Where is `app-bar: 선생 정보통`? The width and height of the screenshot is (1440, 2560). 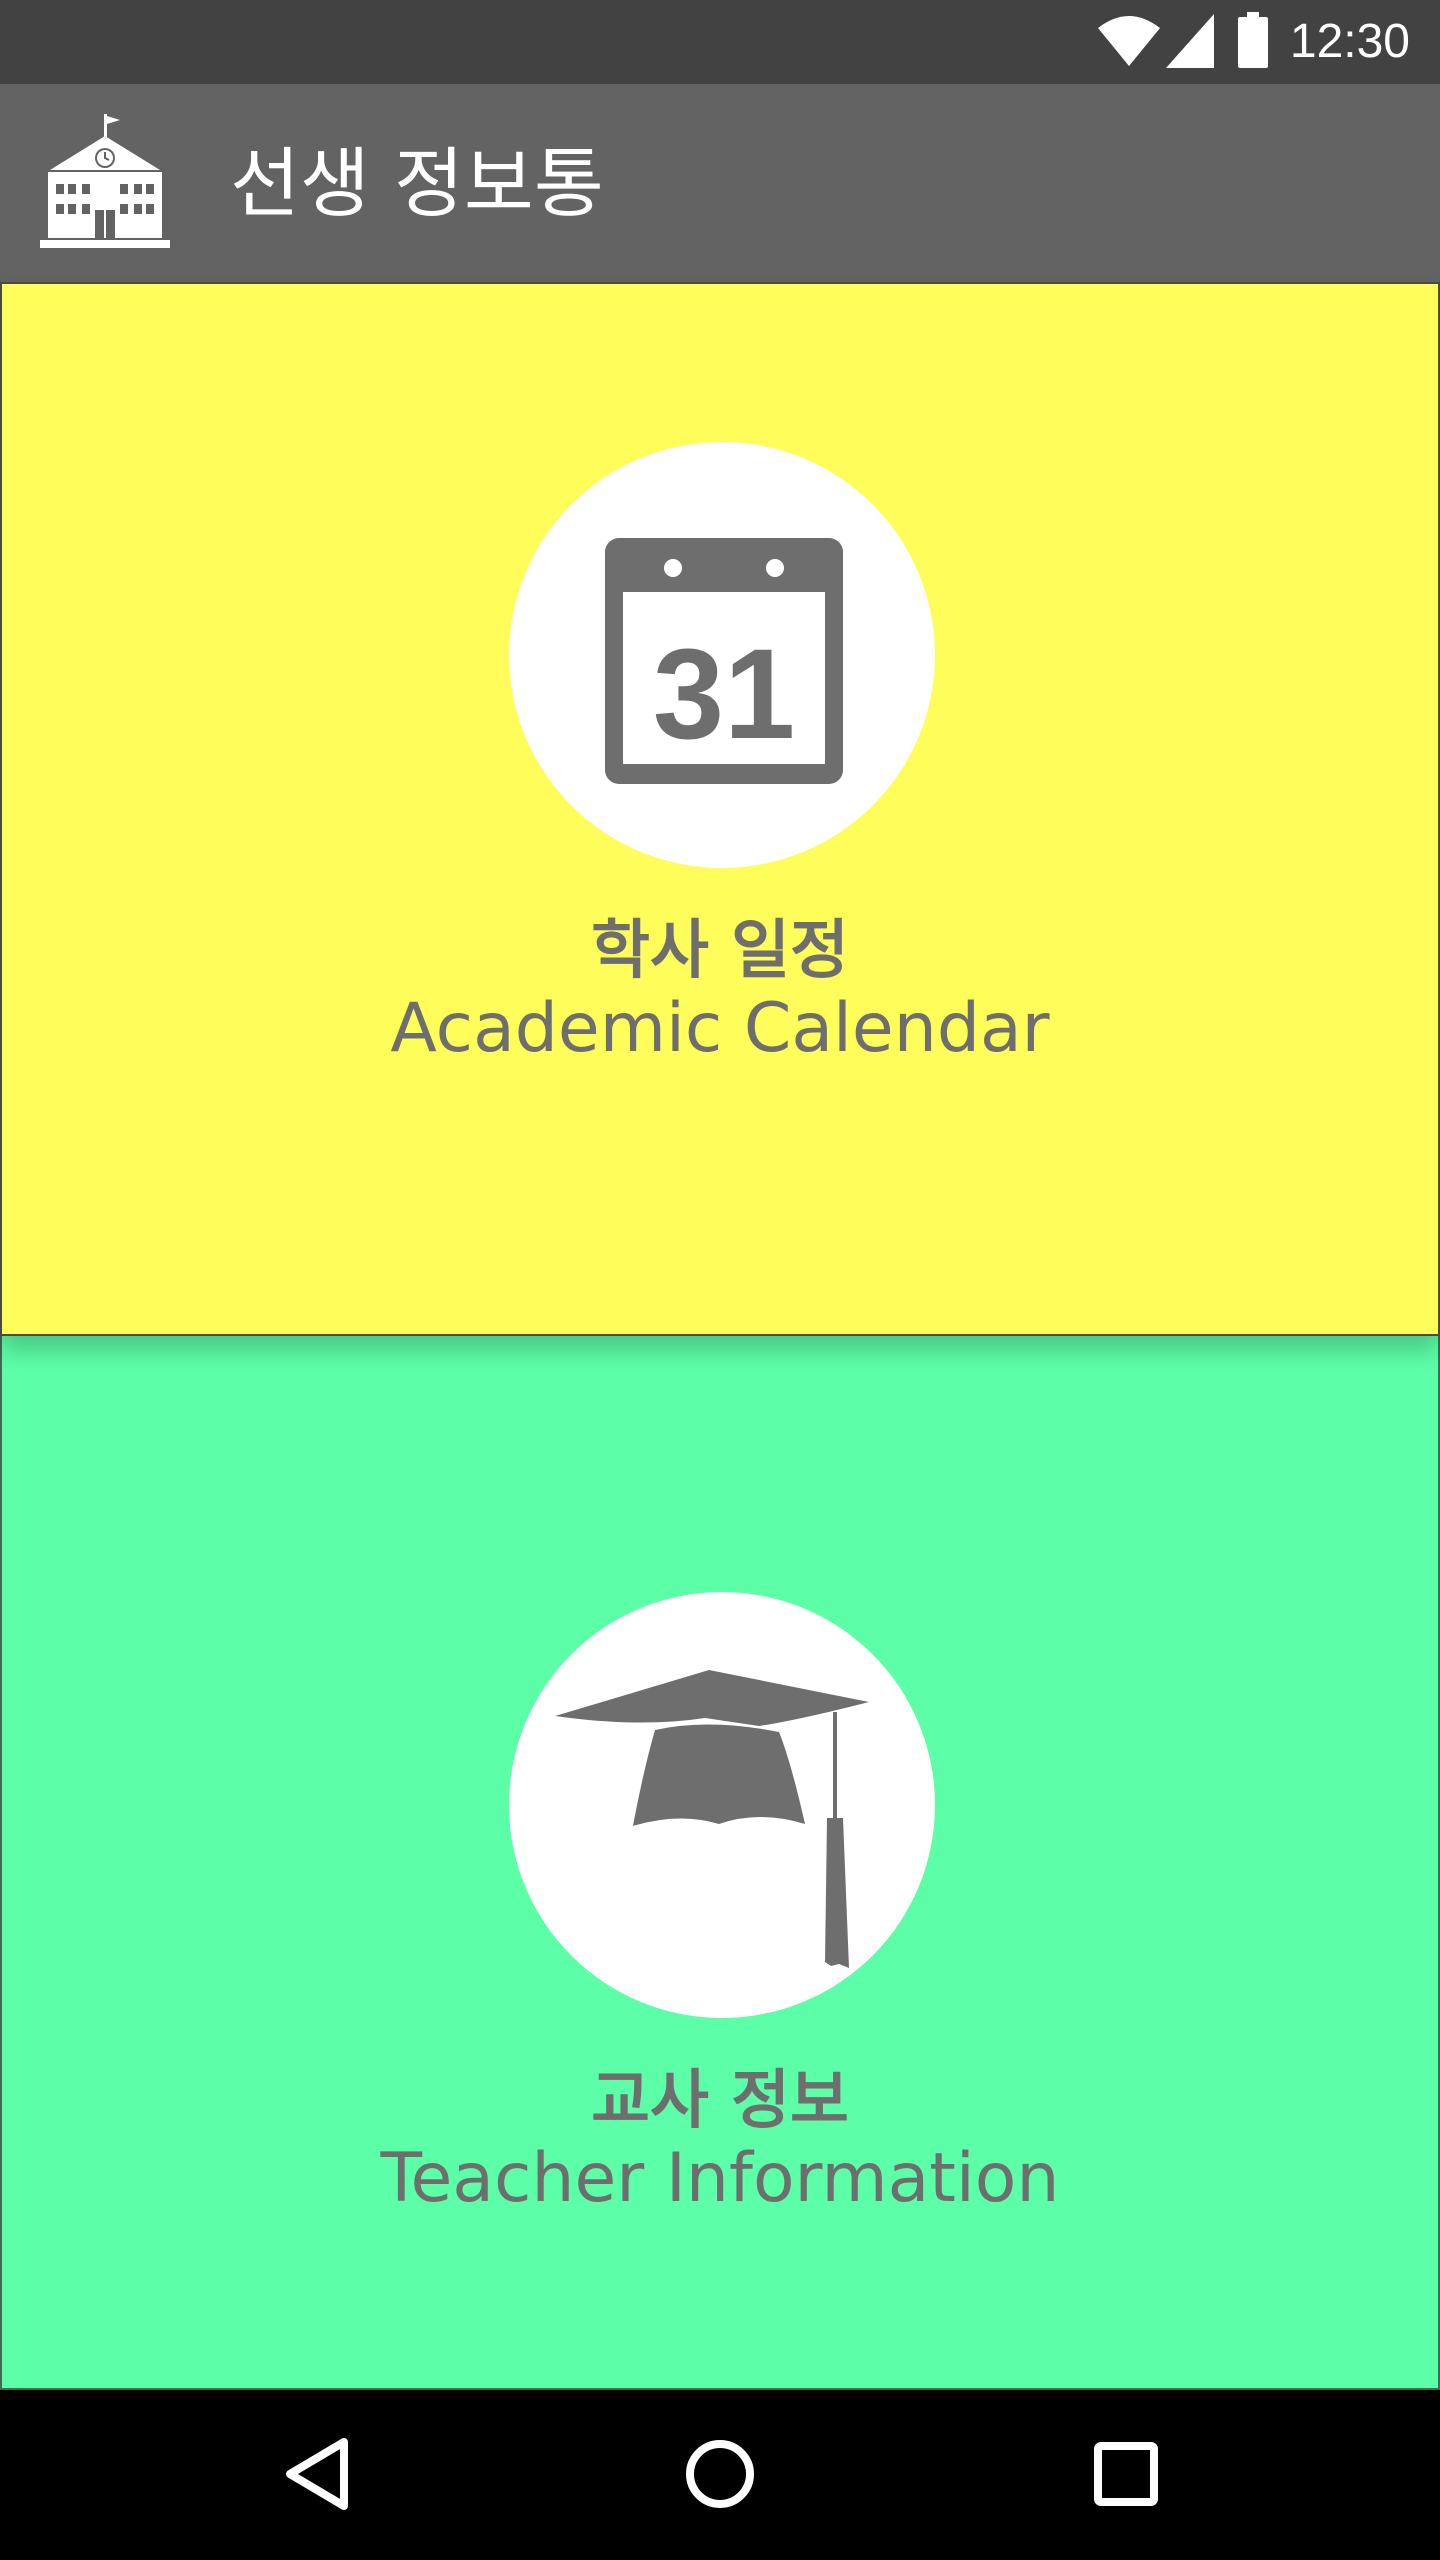 app-bar: 선생 정보통 is located at coordinates (720, 183).